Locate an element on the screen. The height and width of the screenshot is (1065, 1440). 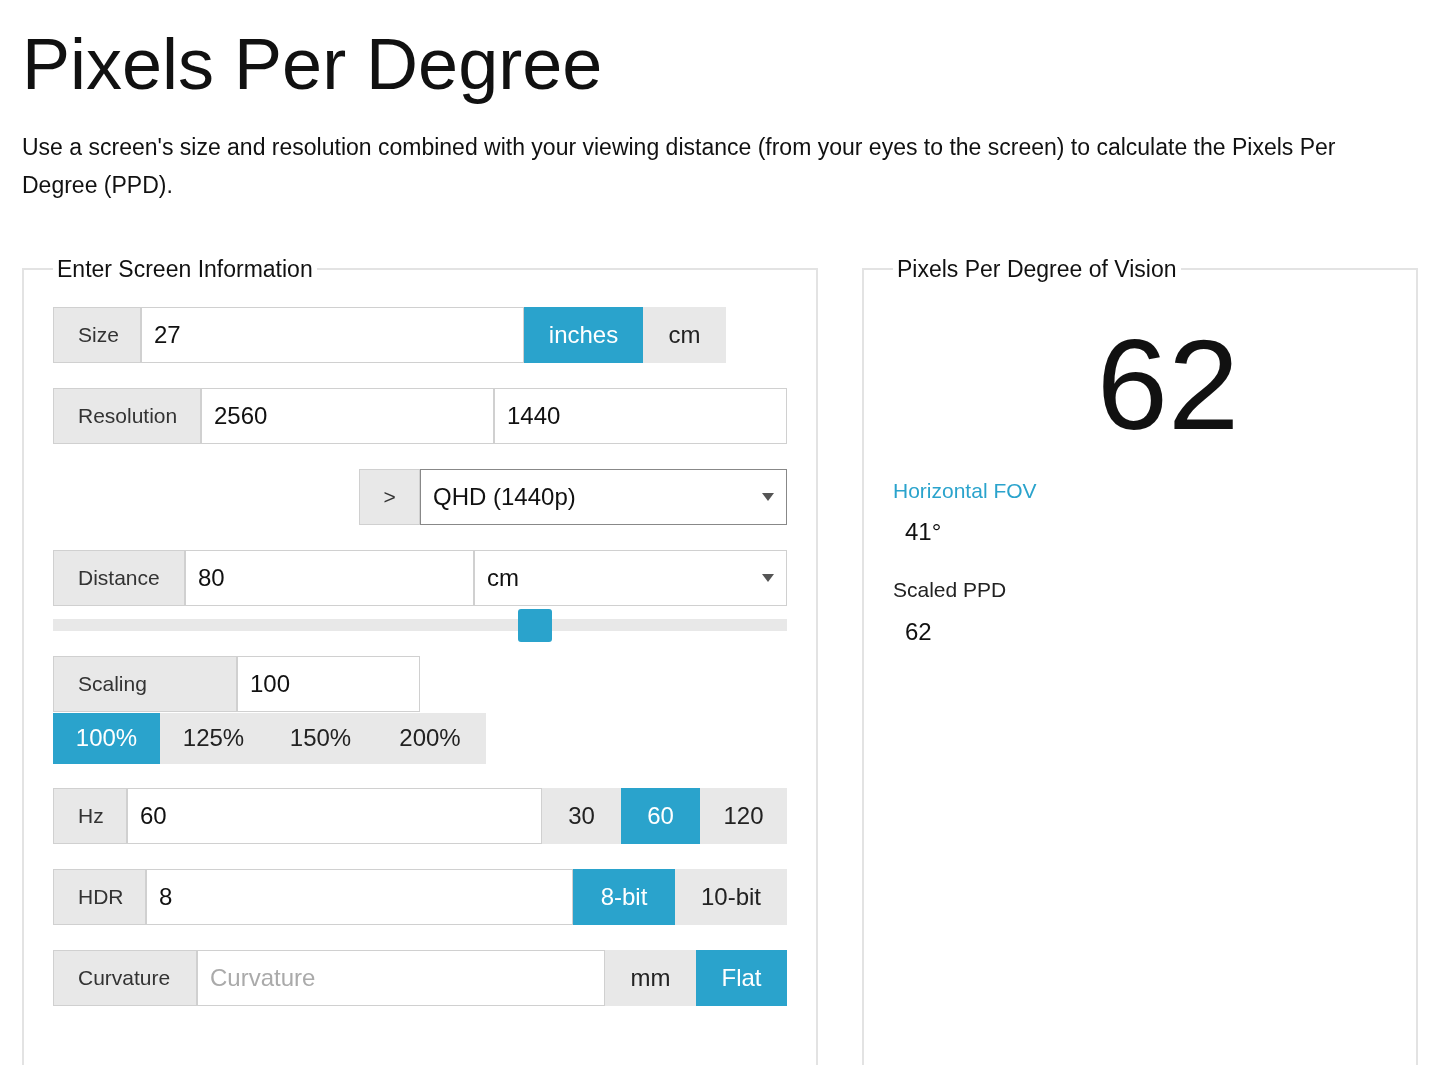
panel-legend: Enter Screen Information is located at coordinates (185, 269).